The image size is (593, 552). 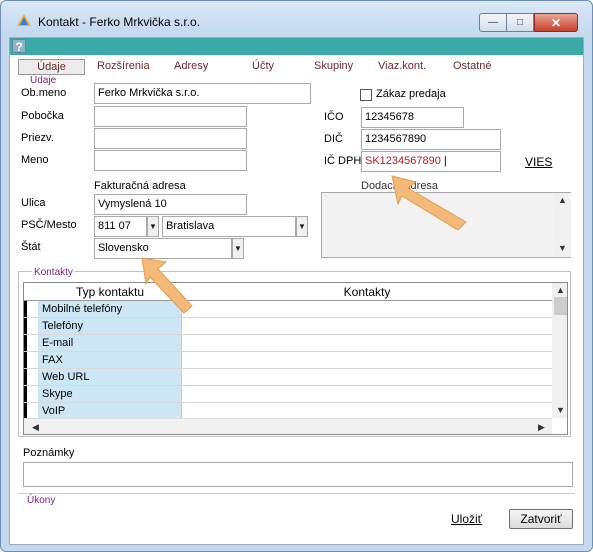 I want to click on scroll-left-icon: ◀, so click(x=35, y=427).